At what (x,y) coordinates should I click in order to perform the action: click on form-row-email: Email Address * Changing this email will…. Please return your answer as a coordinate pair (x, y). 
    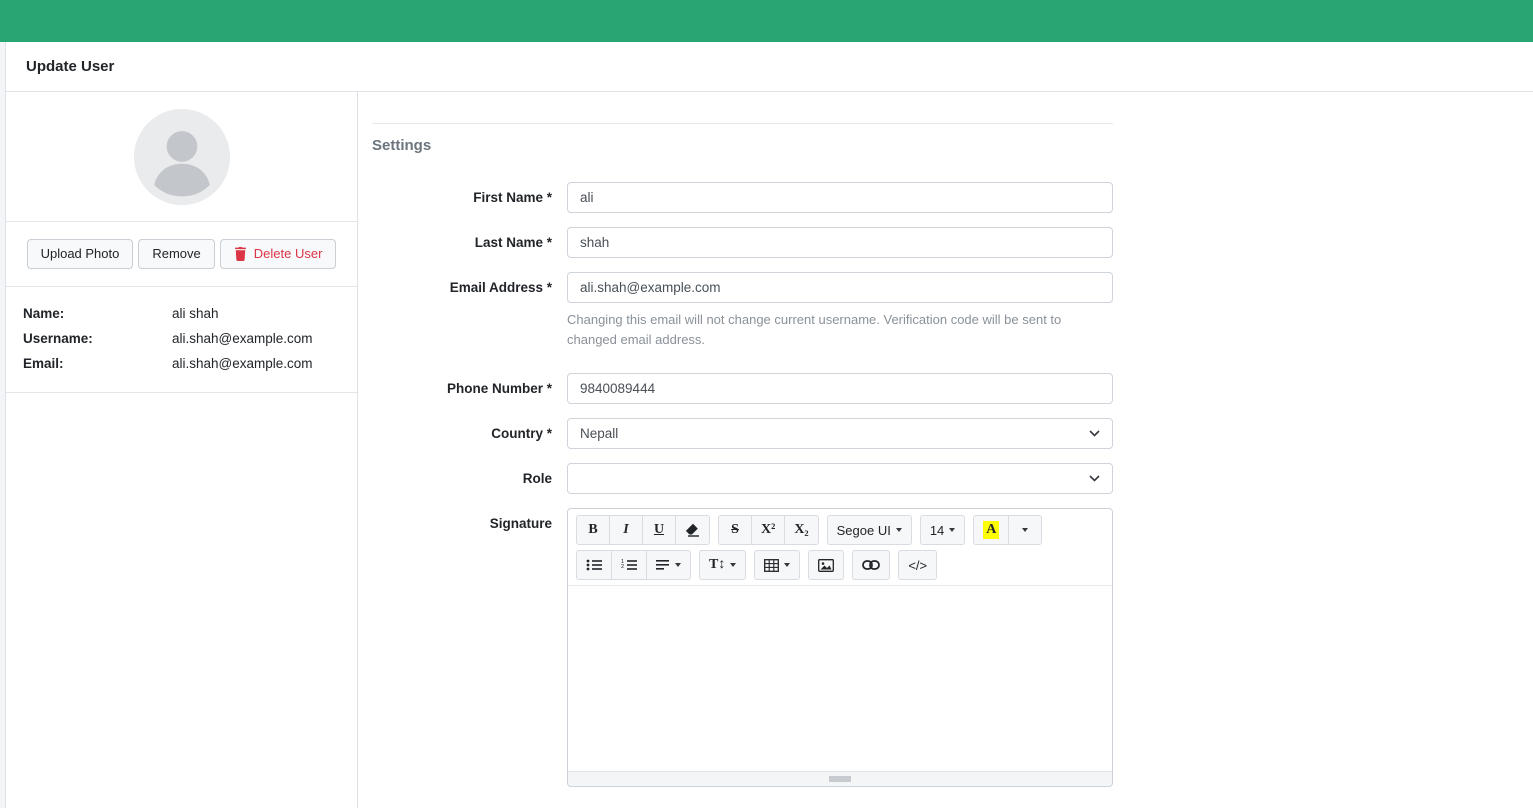
    Looking at the image, I should click on (742, 315).